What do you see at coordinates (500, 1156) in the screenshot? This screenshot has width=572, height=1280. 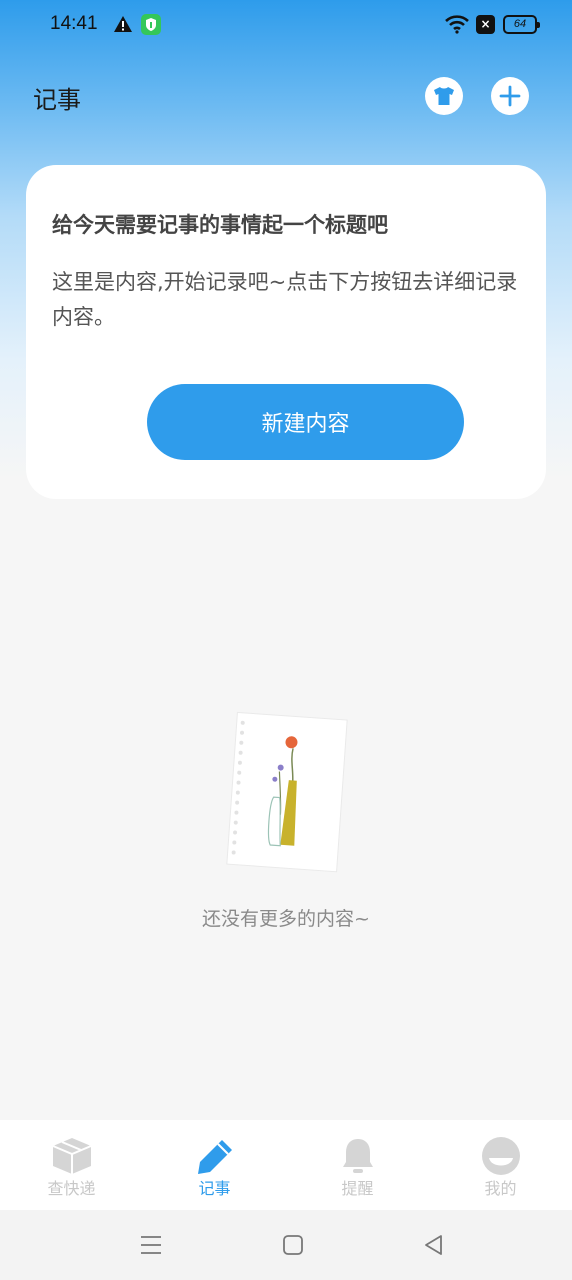 I see `profile-icon` at bounding box center [500, 1156].